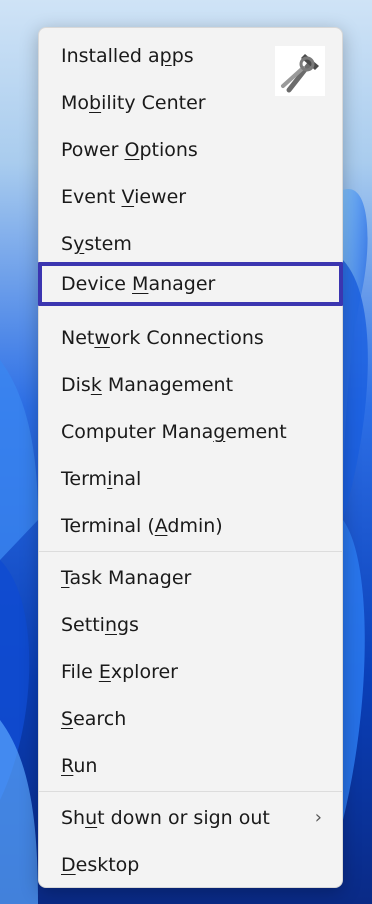 The image size is (372, 904). Describe the element at coordinates (108, 526) in the screenshot. I see `menu-item-label: Terminal (` at that location.